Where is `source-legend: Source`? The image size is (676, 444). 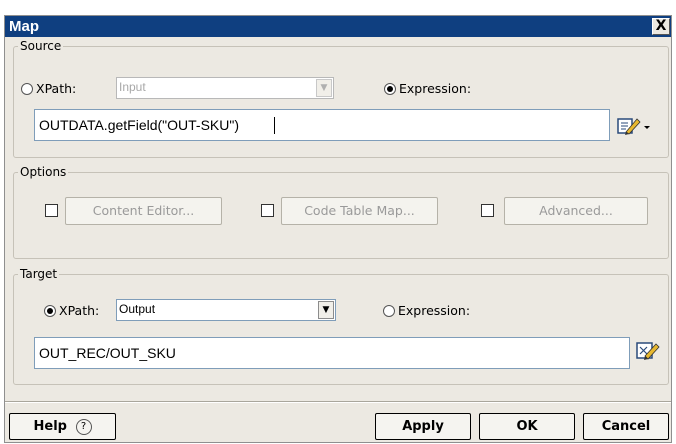
source-legend: Source is located at coordinates (41, 46).